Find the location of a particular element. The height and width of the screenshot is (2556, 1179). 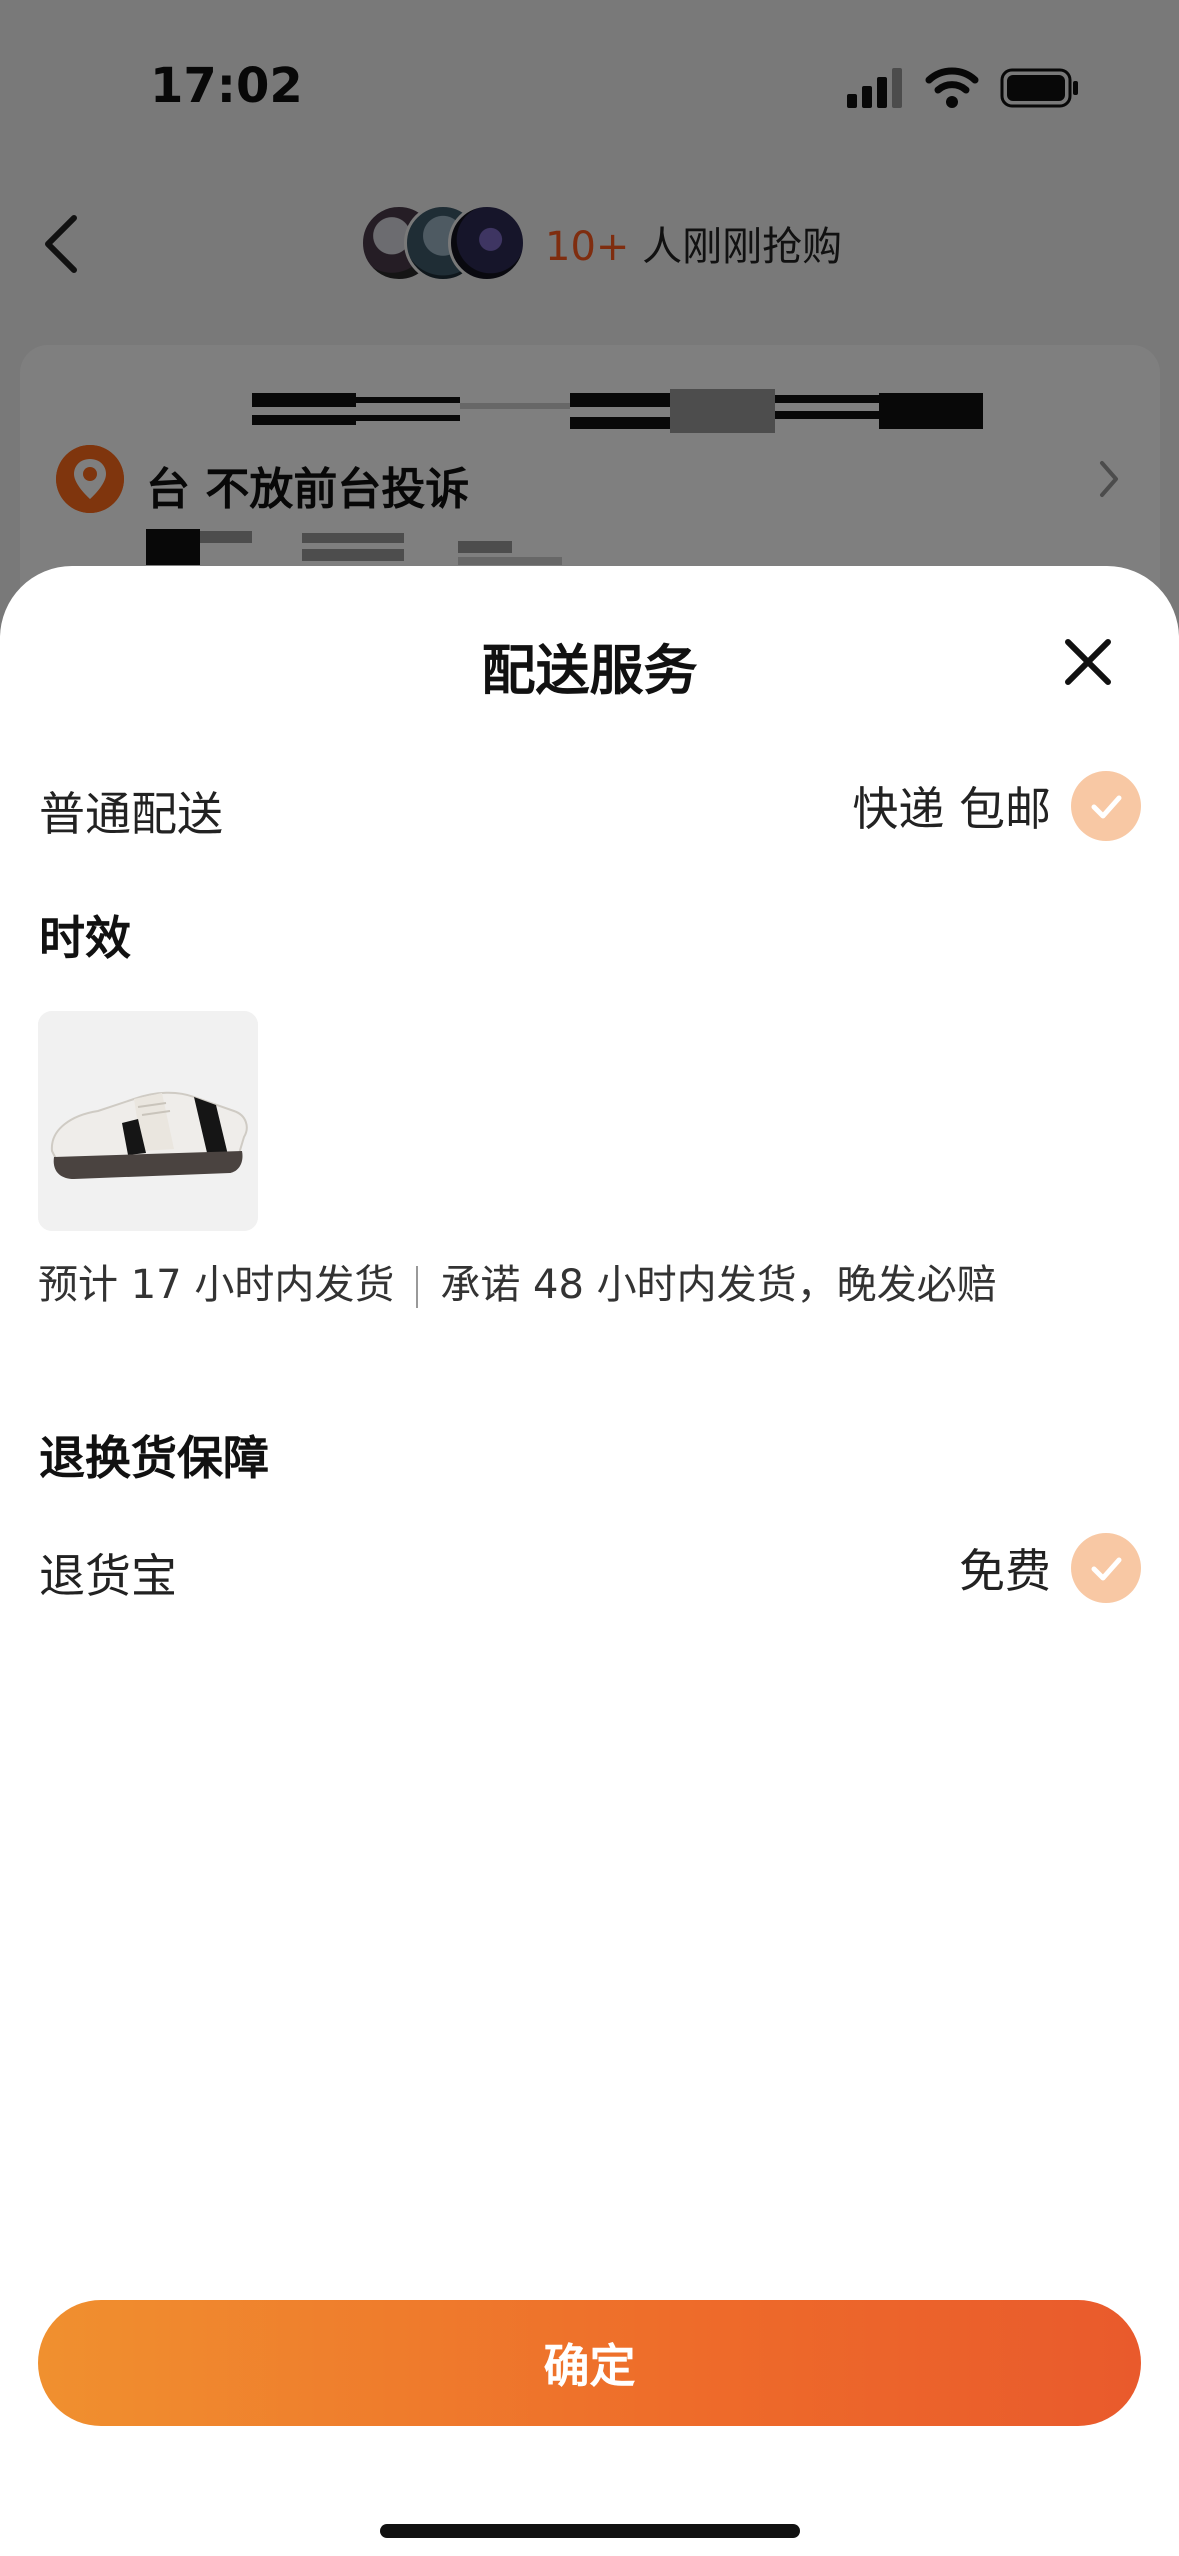

divider is located at coordinates (417, 1287).